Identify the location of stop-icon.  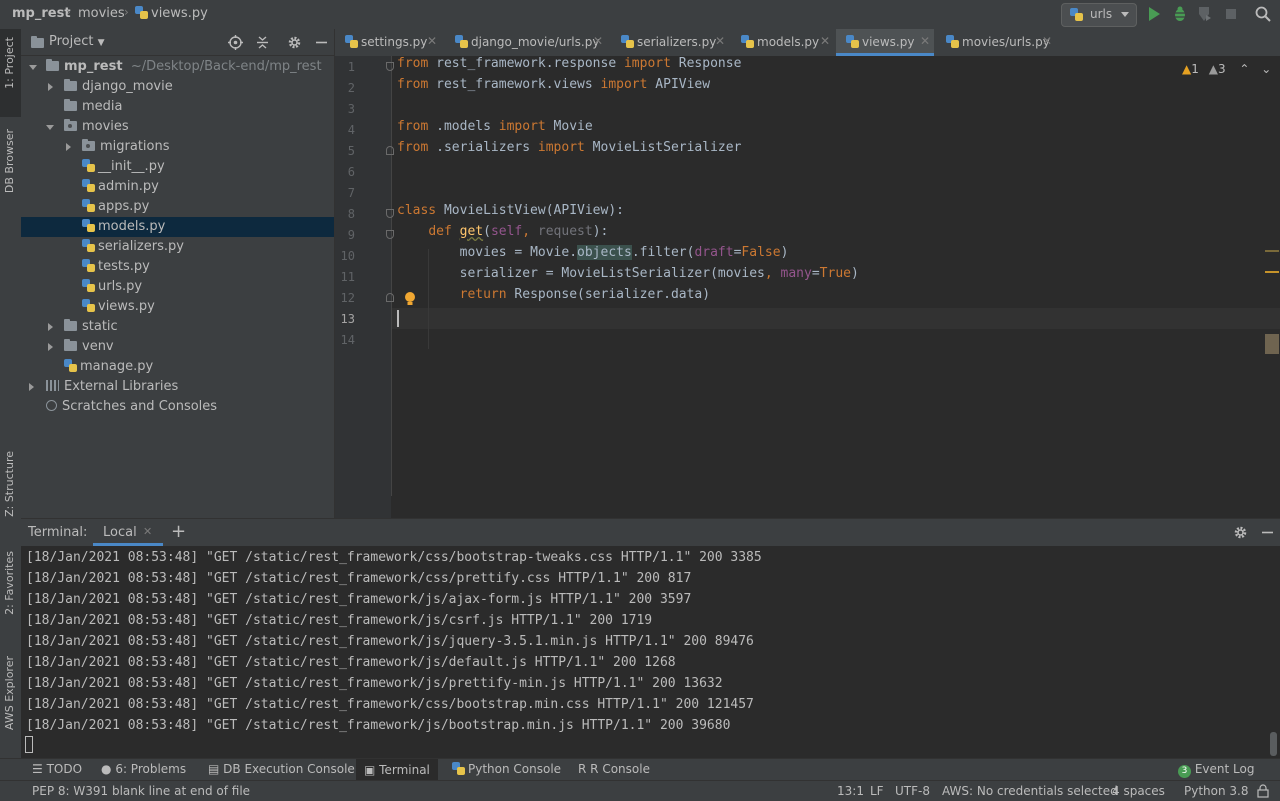
(1231, 14).